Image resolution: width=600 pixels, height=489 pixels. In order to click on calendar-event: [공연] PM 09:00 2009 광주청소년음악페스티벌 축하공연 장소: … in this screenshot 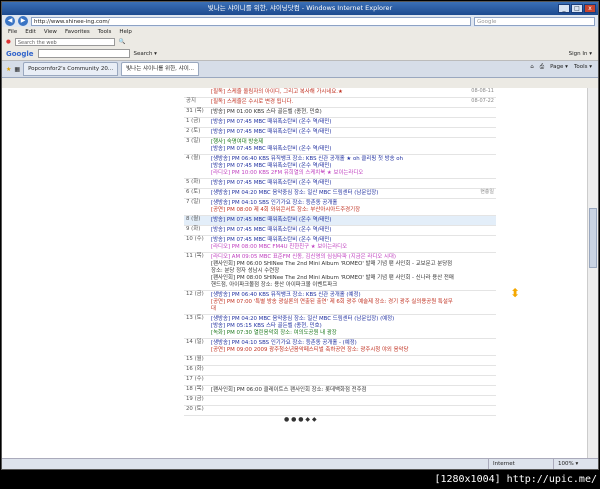, I will do `click(333, 350)`.